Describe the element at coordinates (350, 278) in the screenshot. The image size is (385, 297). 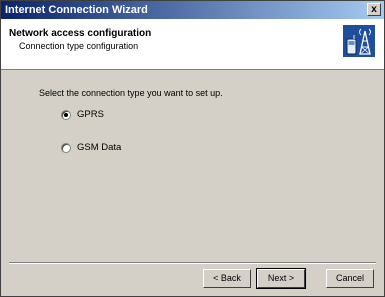
I see `cancel-button: Cancel` at that location.